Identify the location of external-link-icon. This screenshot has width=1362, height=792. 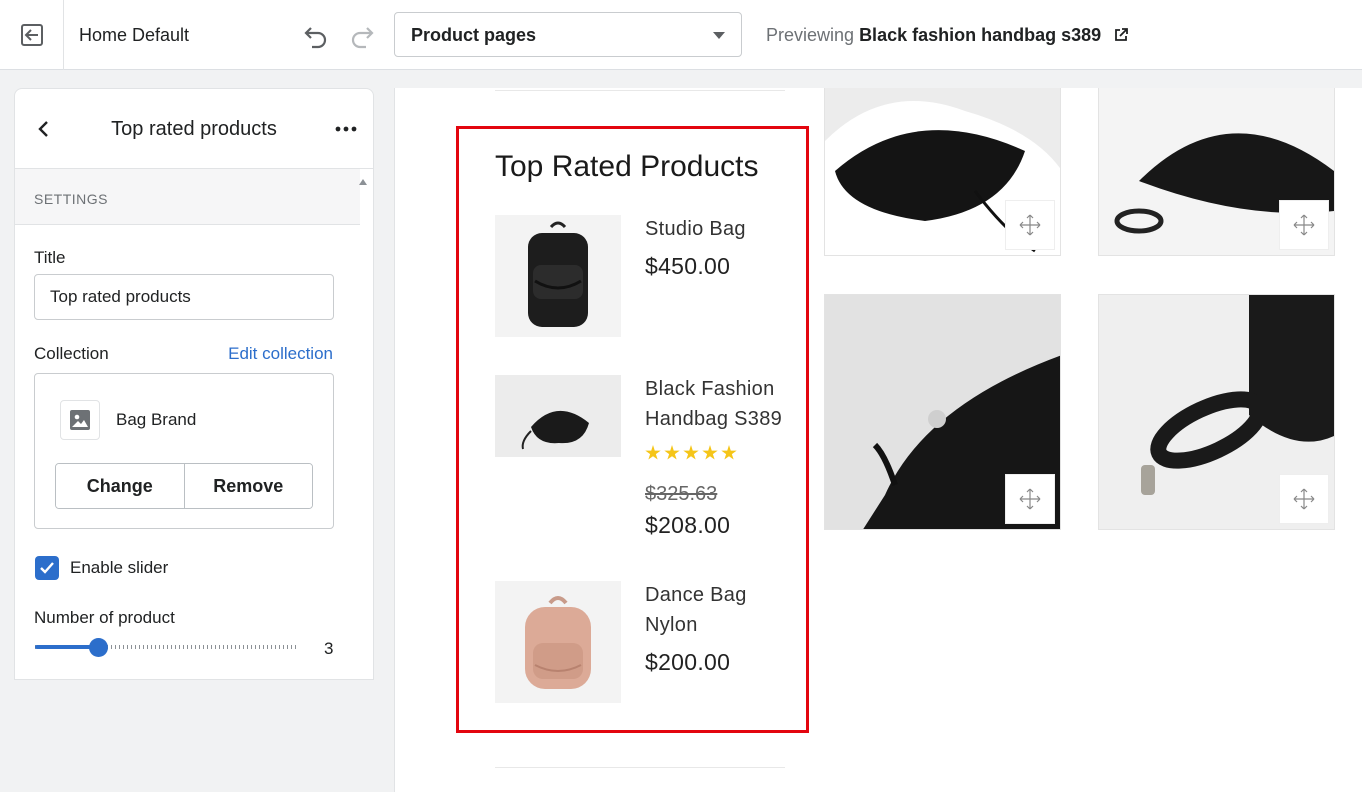
(1121, 35).